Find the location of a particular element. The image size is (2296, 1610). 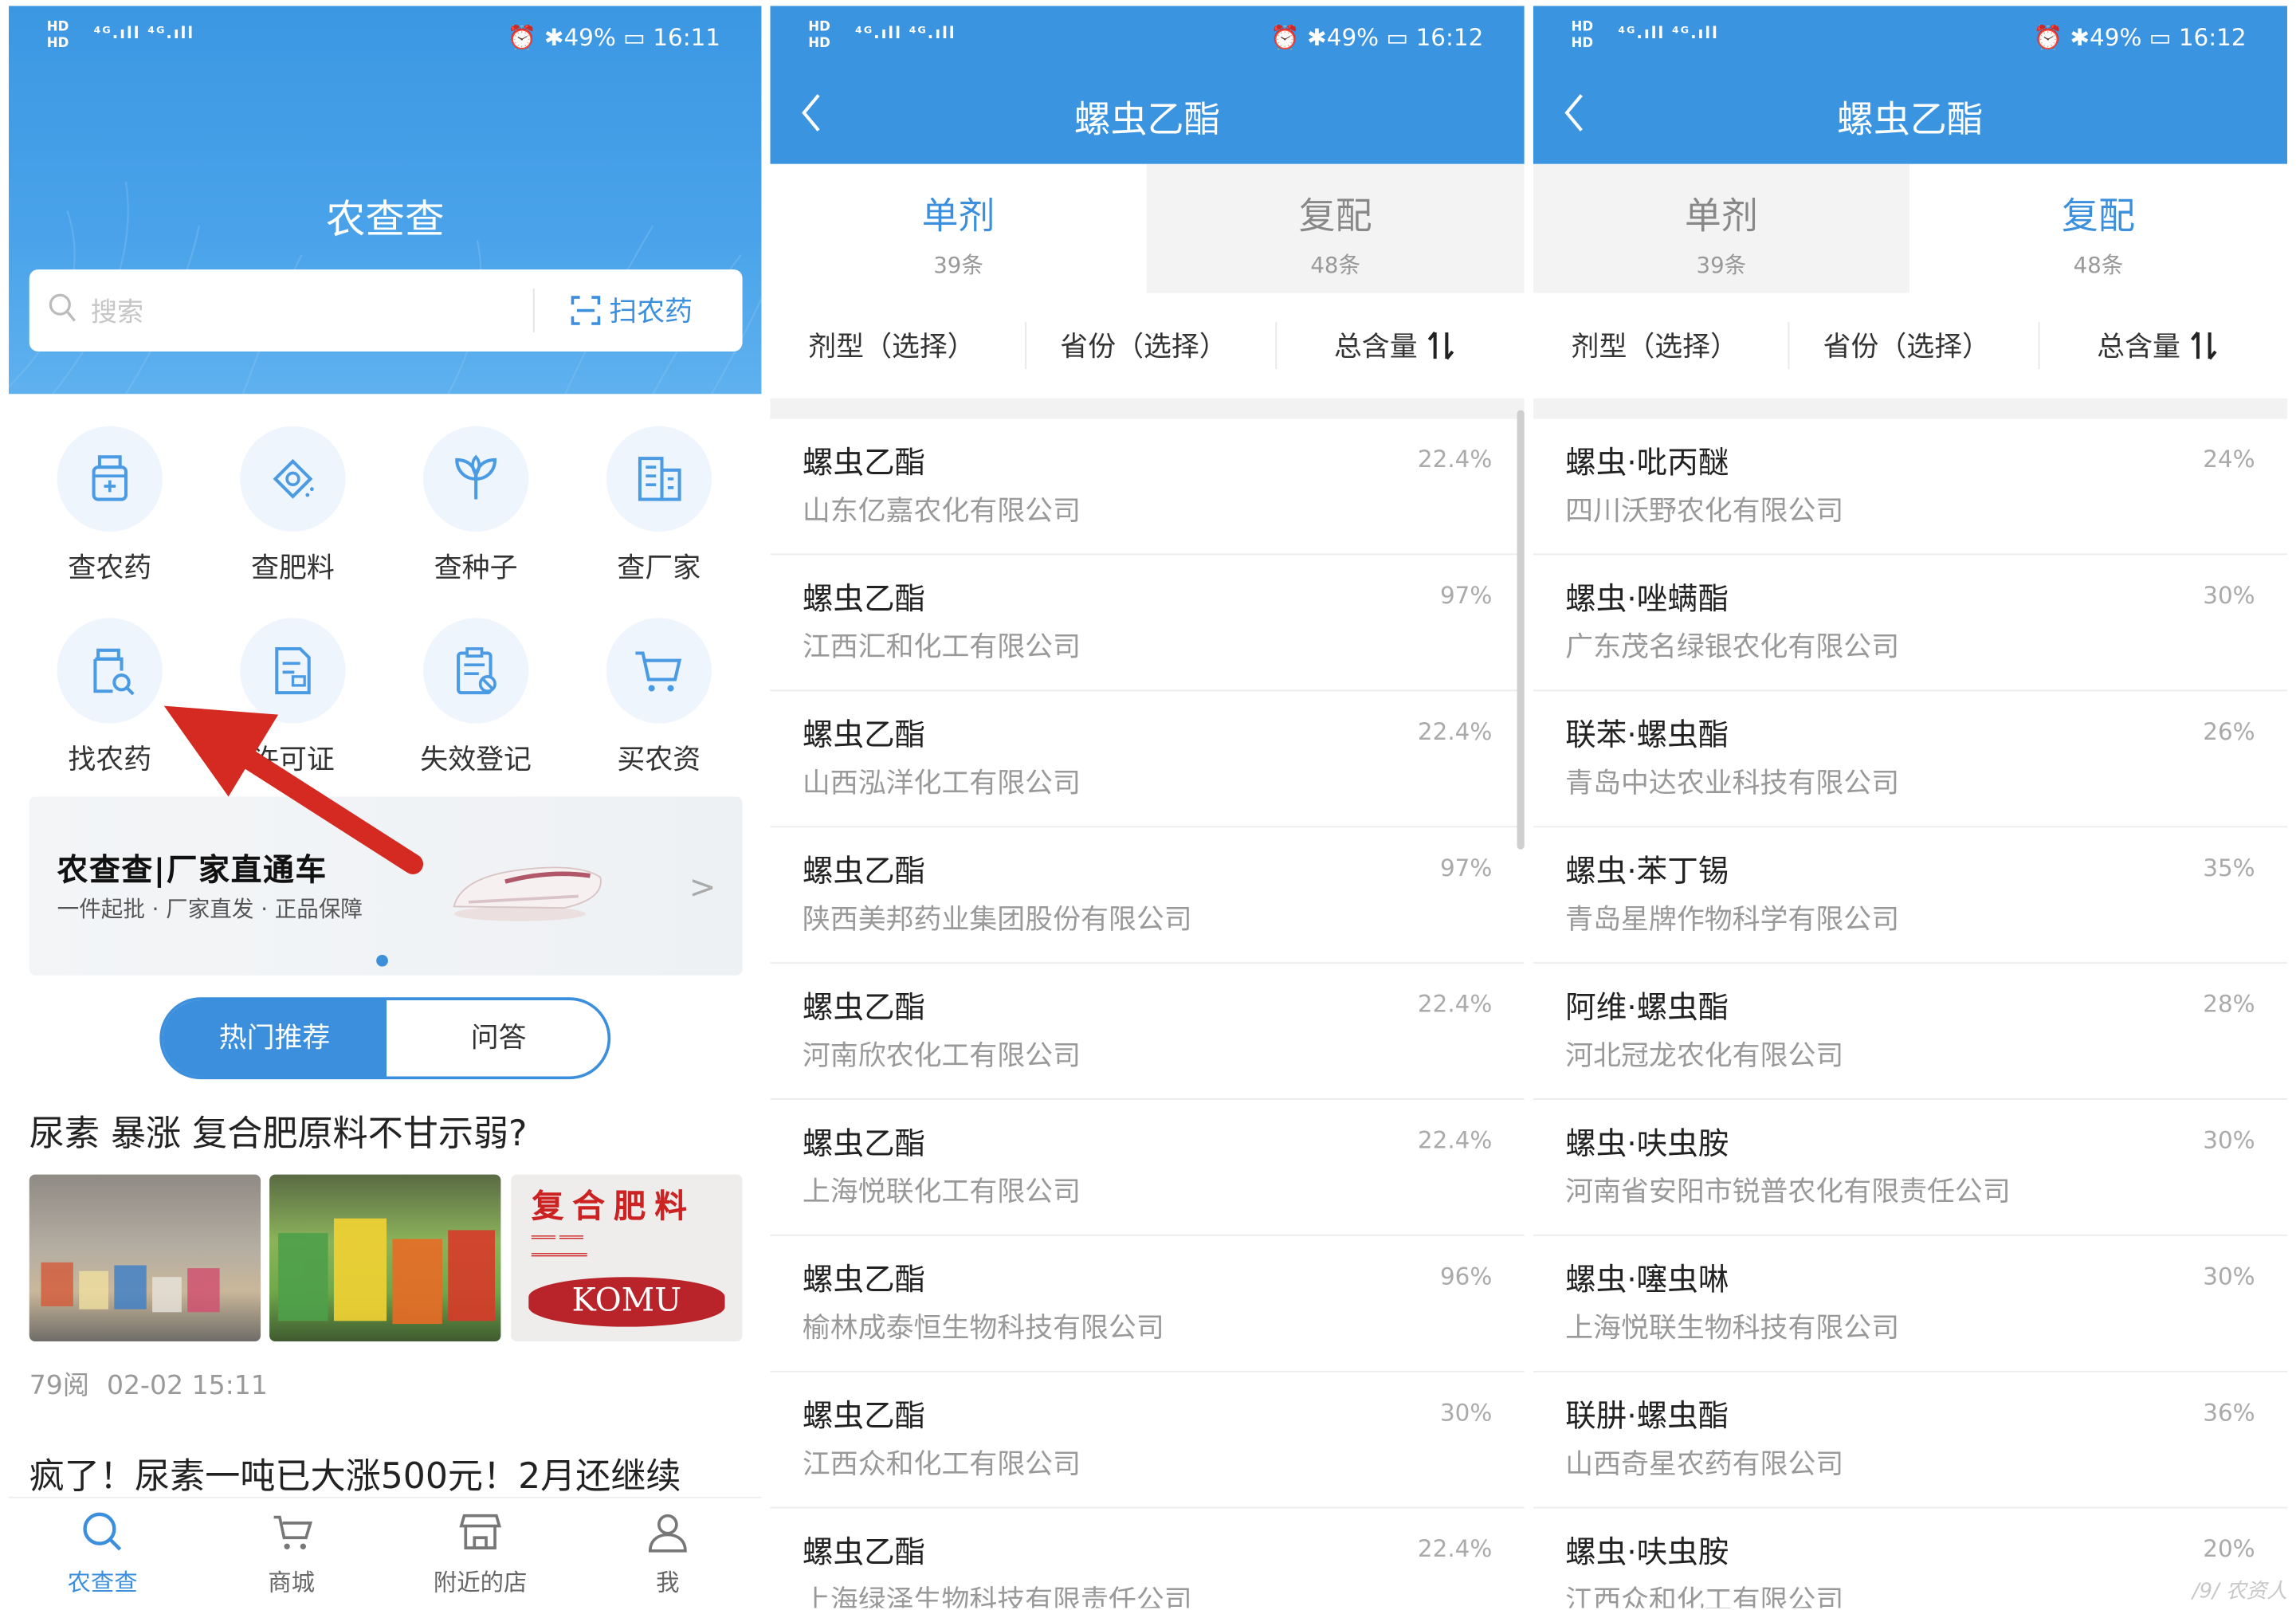

grid-item-buy-supplies: 买农资 is located at coordinates (659, 697).